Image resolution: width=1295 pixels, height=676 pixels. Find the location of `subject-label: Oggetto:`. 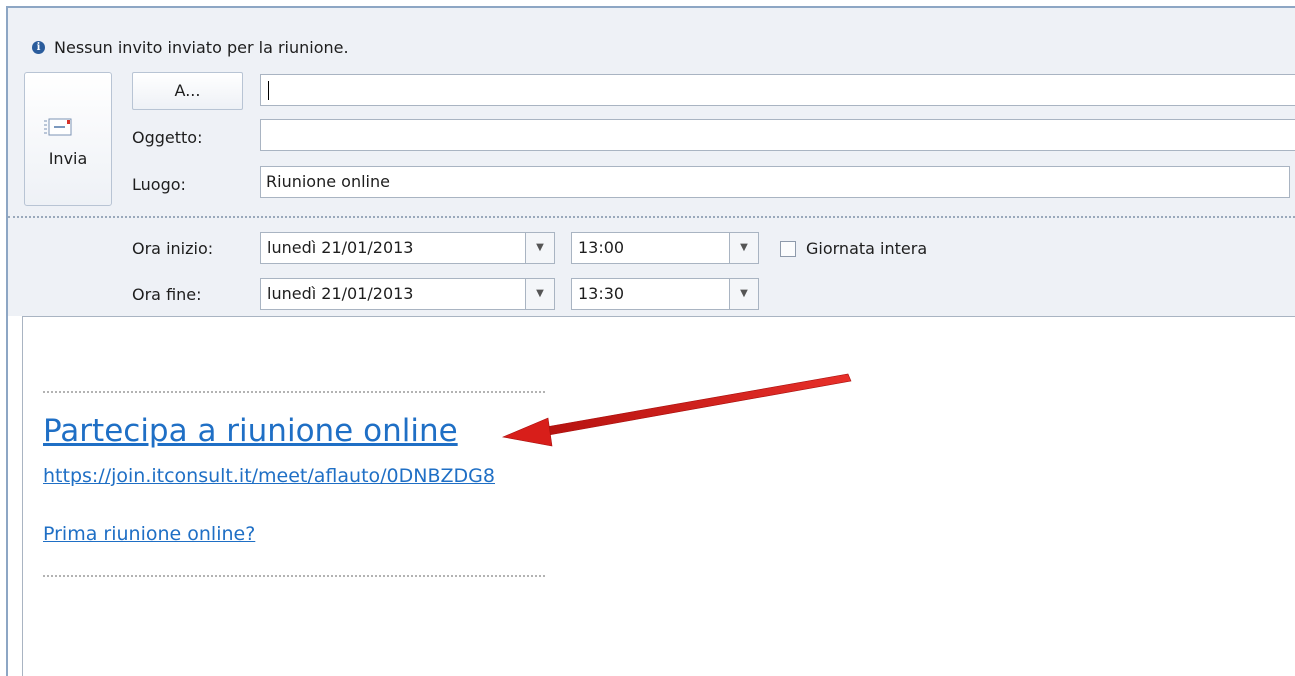

subject-label: Oggetto: is located at coordinates (167, 137).